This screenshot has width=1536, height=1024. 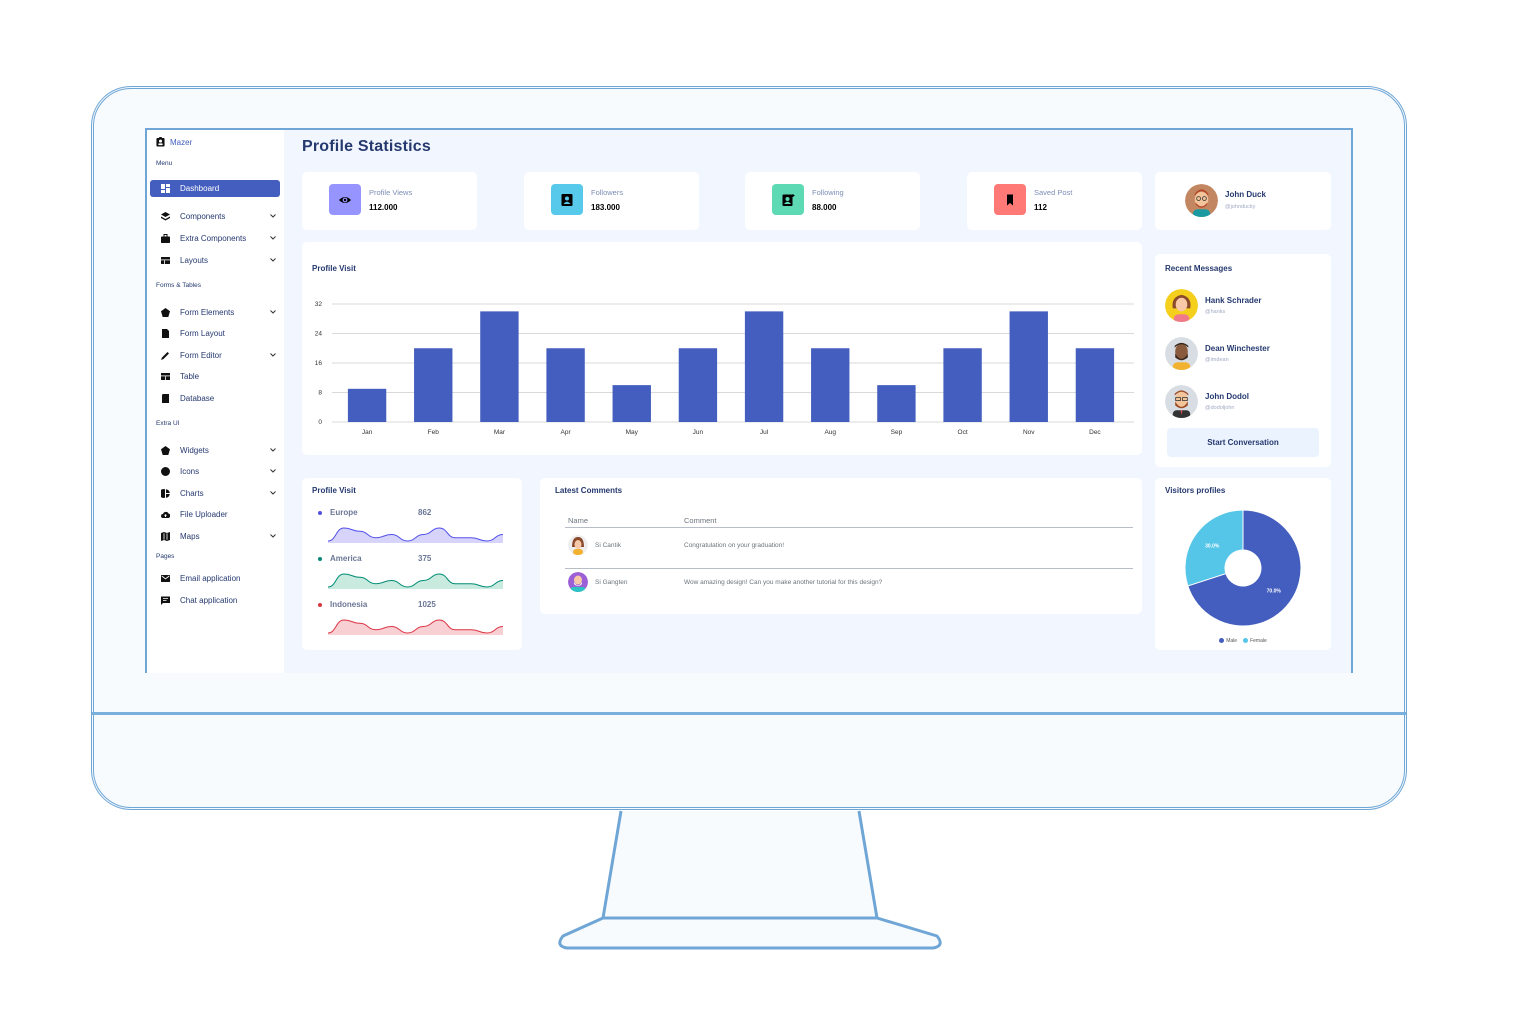 I want to click on sidebar-item-label: File Uploader, so click(x=204, y=514).